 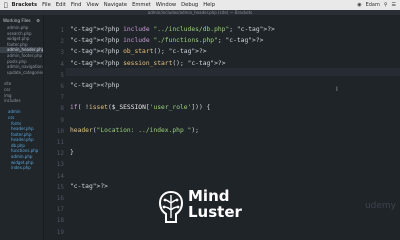 What do you see at coordinates (189, 5) in the screenshot?
I see `menu-debug: Debug` at bounding box center [189, 5].